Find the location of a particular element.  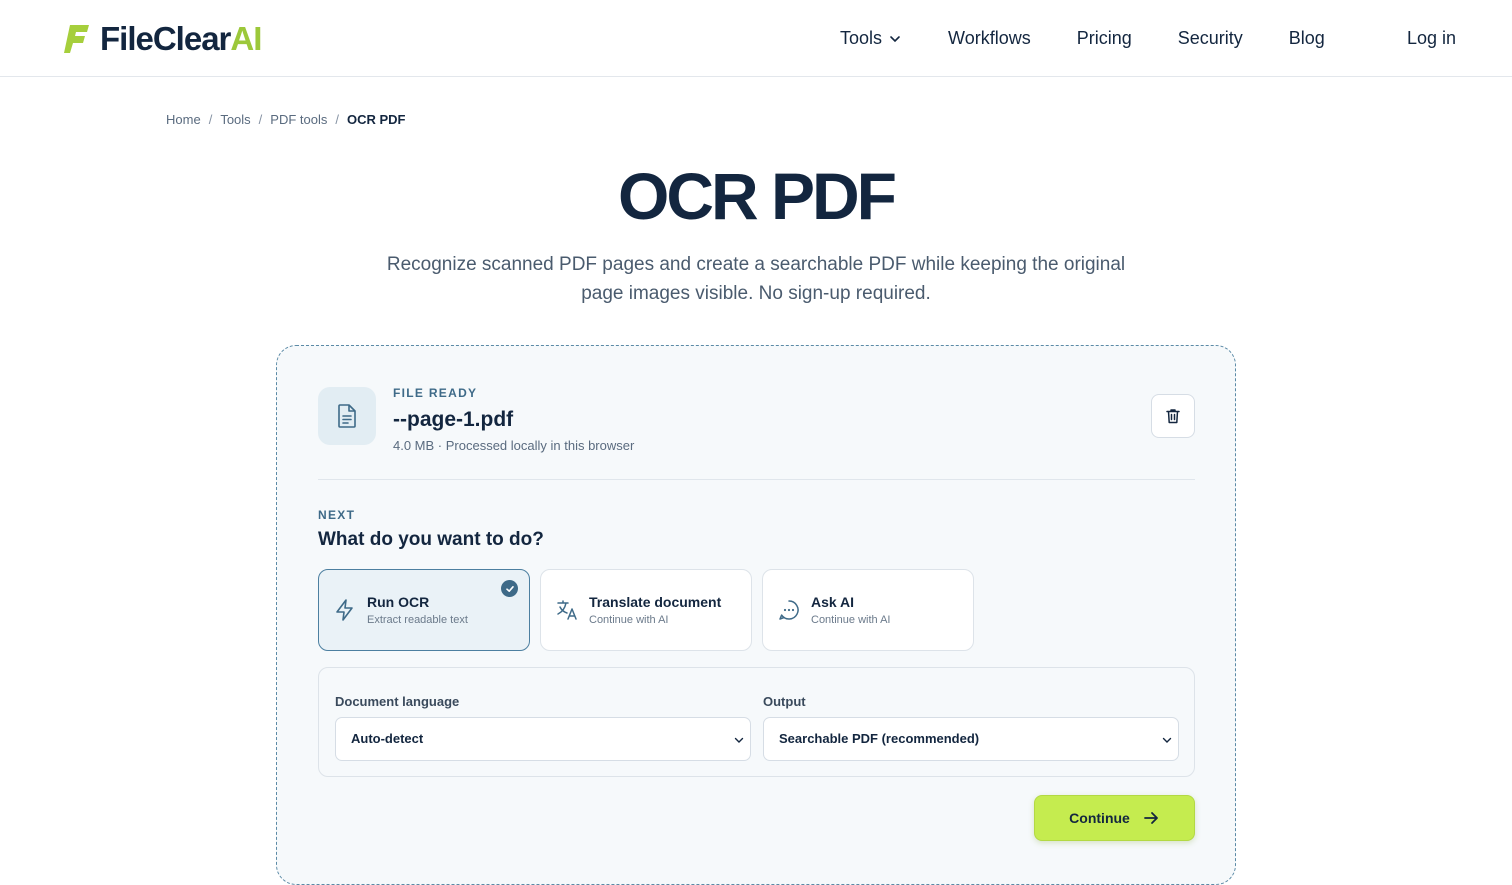

output-value: Searchable PDF (recommended) is located at coordinates (879, 738).